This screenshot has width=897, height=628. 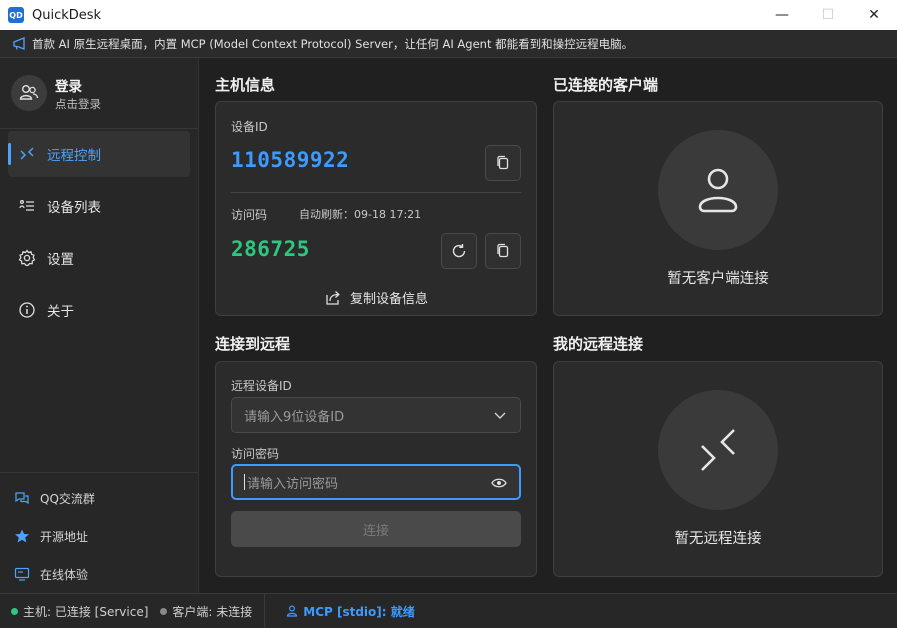 I want to click on copy-device-info-button: 复制设备信息, so click(x=376, y=297).